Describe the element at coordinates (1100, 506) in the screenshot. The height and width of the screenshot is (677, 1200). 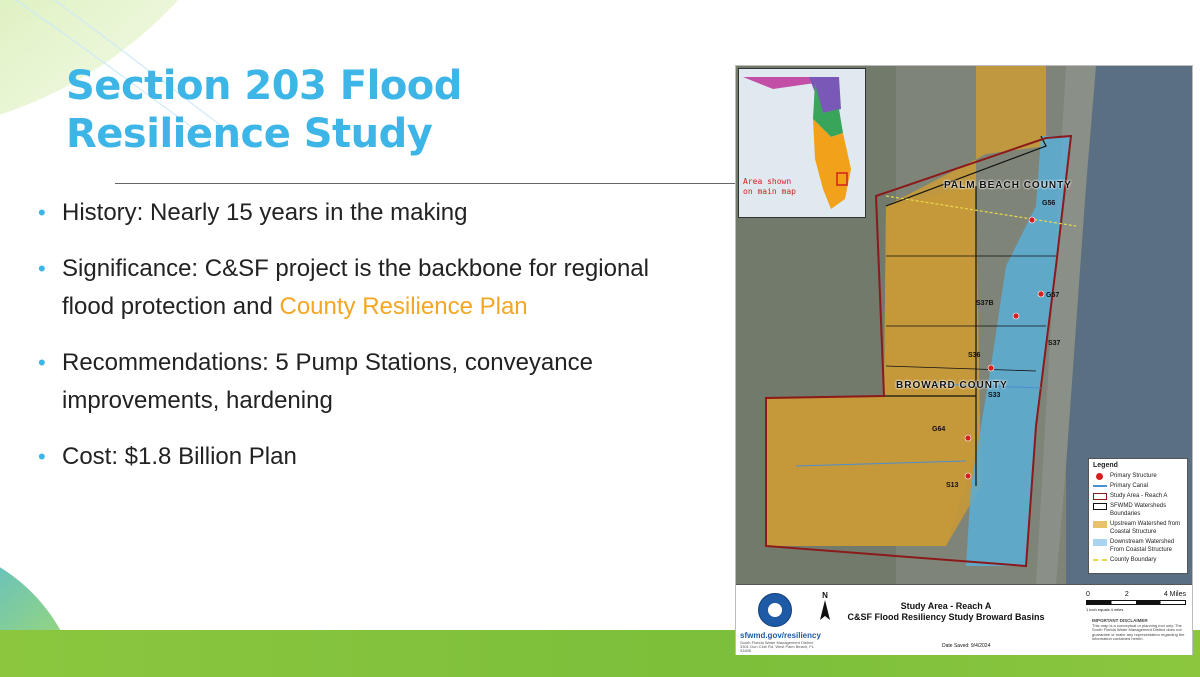
I see `watershed-boundary-icon` at that location.